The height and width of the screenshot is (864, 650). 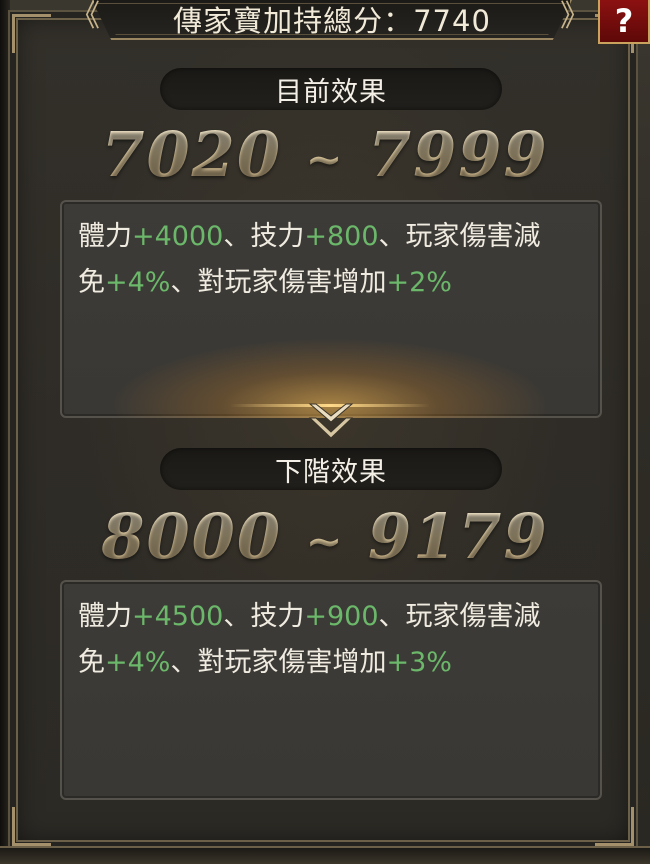 What do you see at coordinates (419, 662) in the screenshot?
I see `stat-bonus: +3%` at bounding box center [419, 662].